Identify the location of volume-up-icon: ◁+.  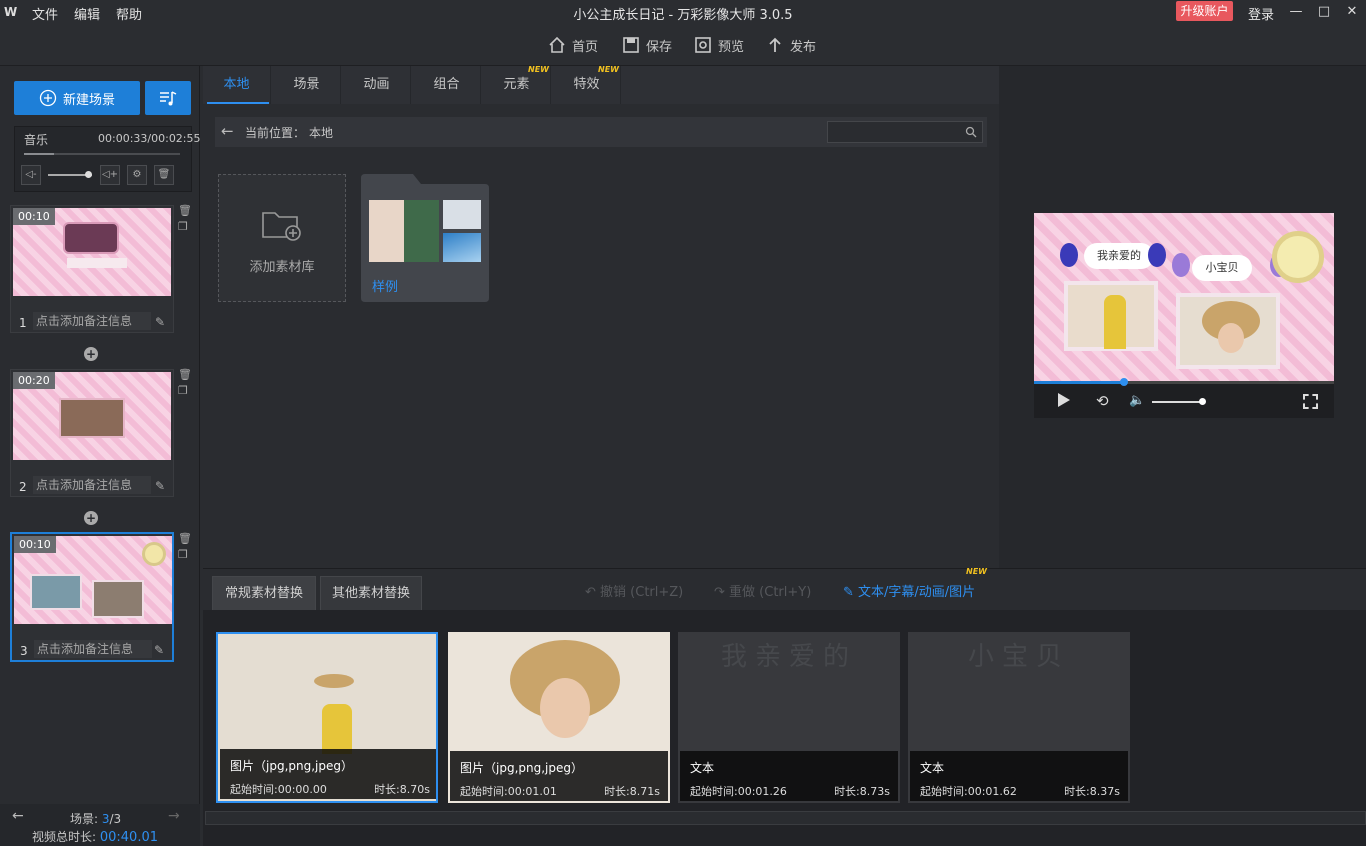
(110, 175).